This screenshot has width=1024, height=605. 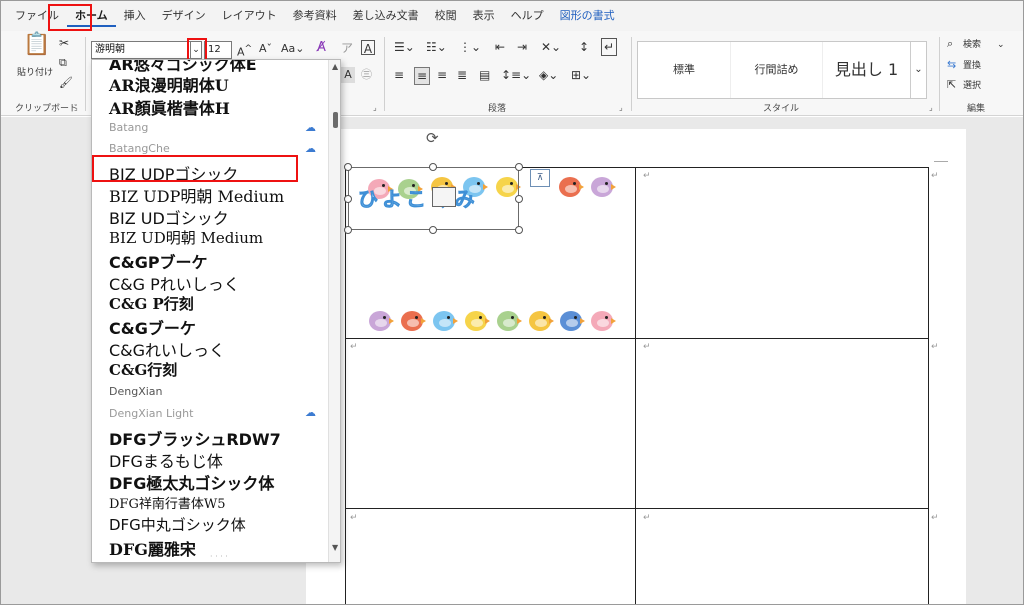 What do you see at coordinates (186, 237) in the screenshot?
I see `font-item: BIZ UD明朝 Medium` at bounding box center [186, 237].